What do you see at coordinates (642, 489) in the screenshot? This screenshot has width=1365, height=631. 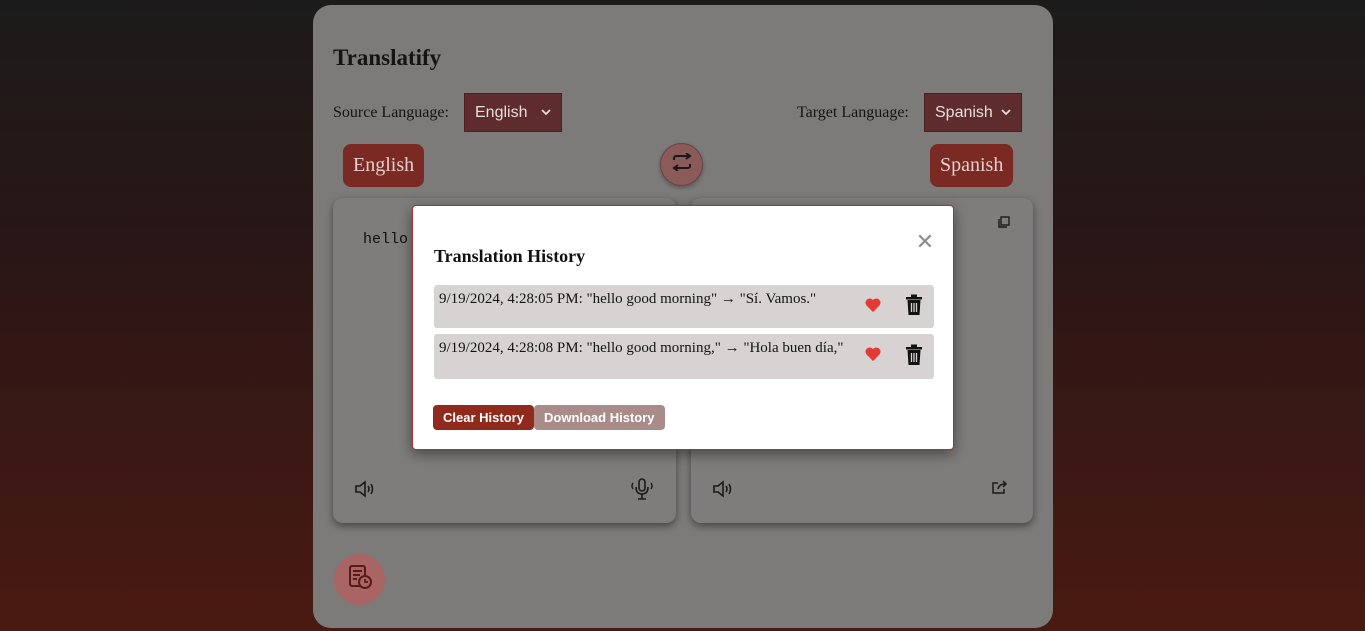 I see `microphone-icon` at bounding box center [642, 489].